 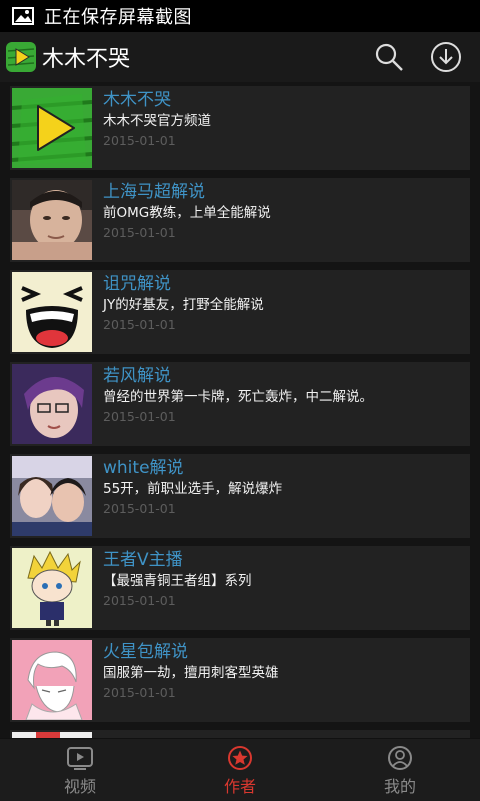 I want to click on list-item: 上海马超解说 前OMG教练，上单全能解说 2015-01-01, so click(x=240, y=220).